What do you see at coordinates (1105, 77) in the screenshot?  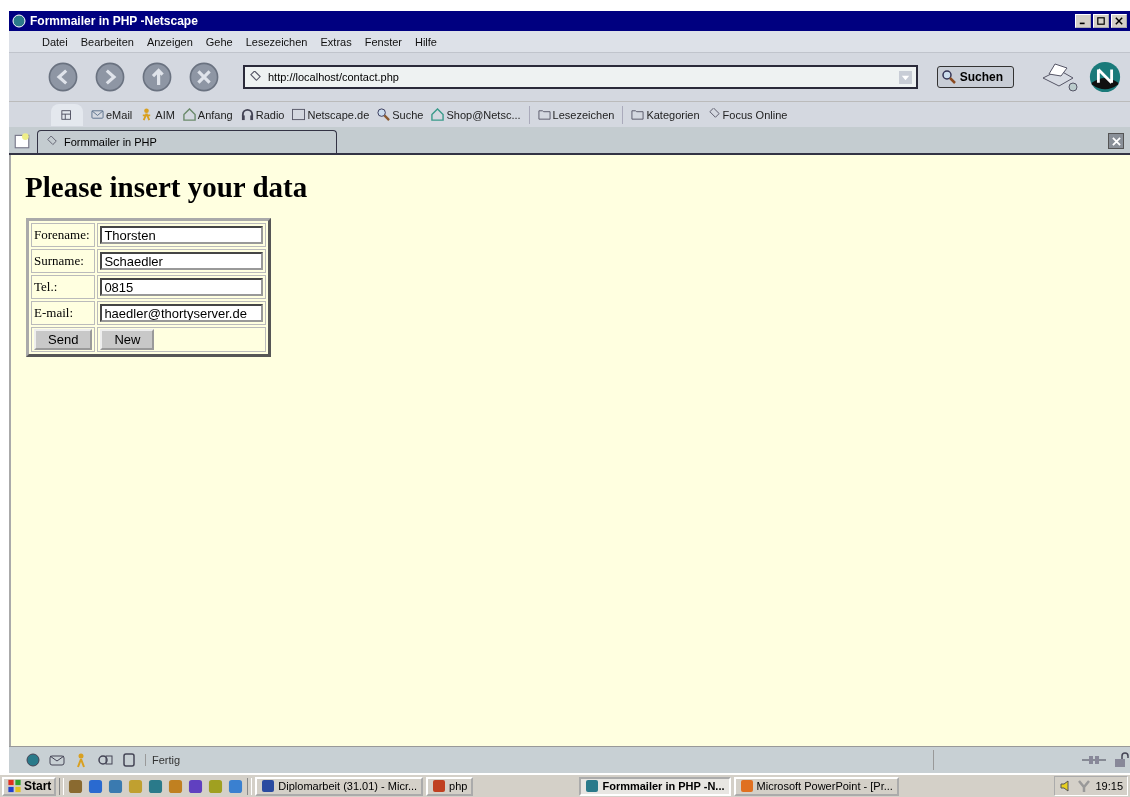 I see `logo-icon` at bounding box center [1105, 77].